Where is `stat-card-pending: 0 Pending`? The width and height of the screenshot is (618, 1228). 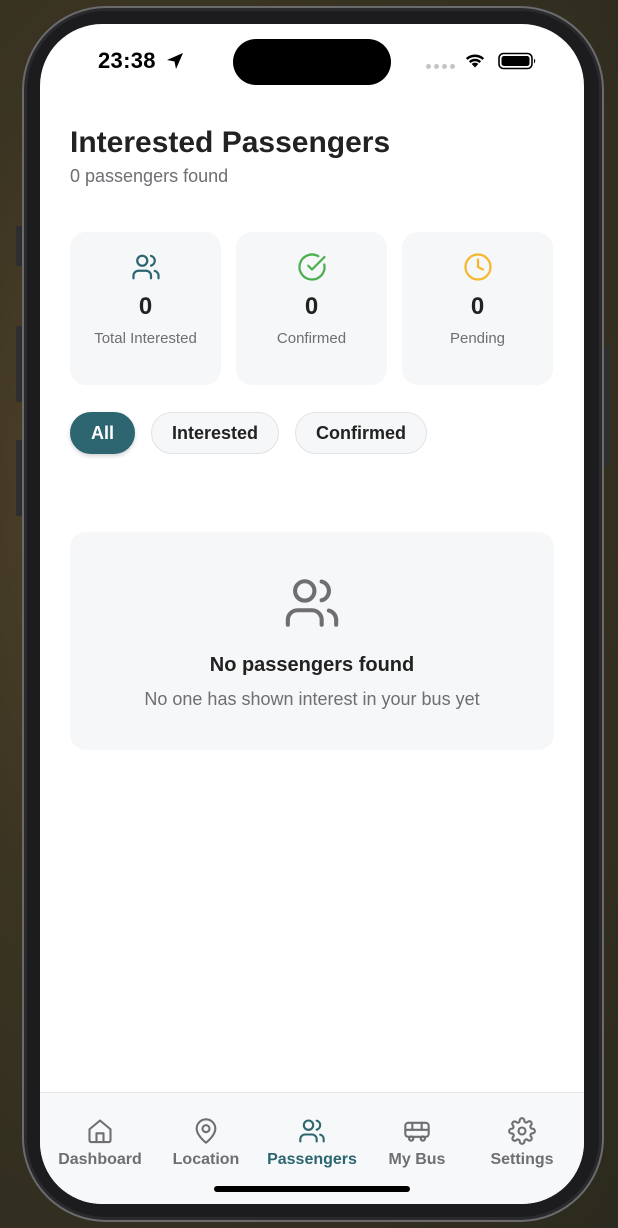 stat-card-pending: 0 Pending is located at coordinates (477, 308).